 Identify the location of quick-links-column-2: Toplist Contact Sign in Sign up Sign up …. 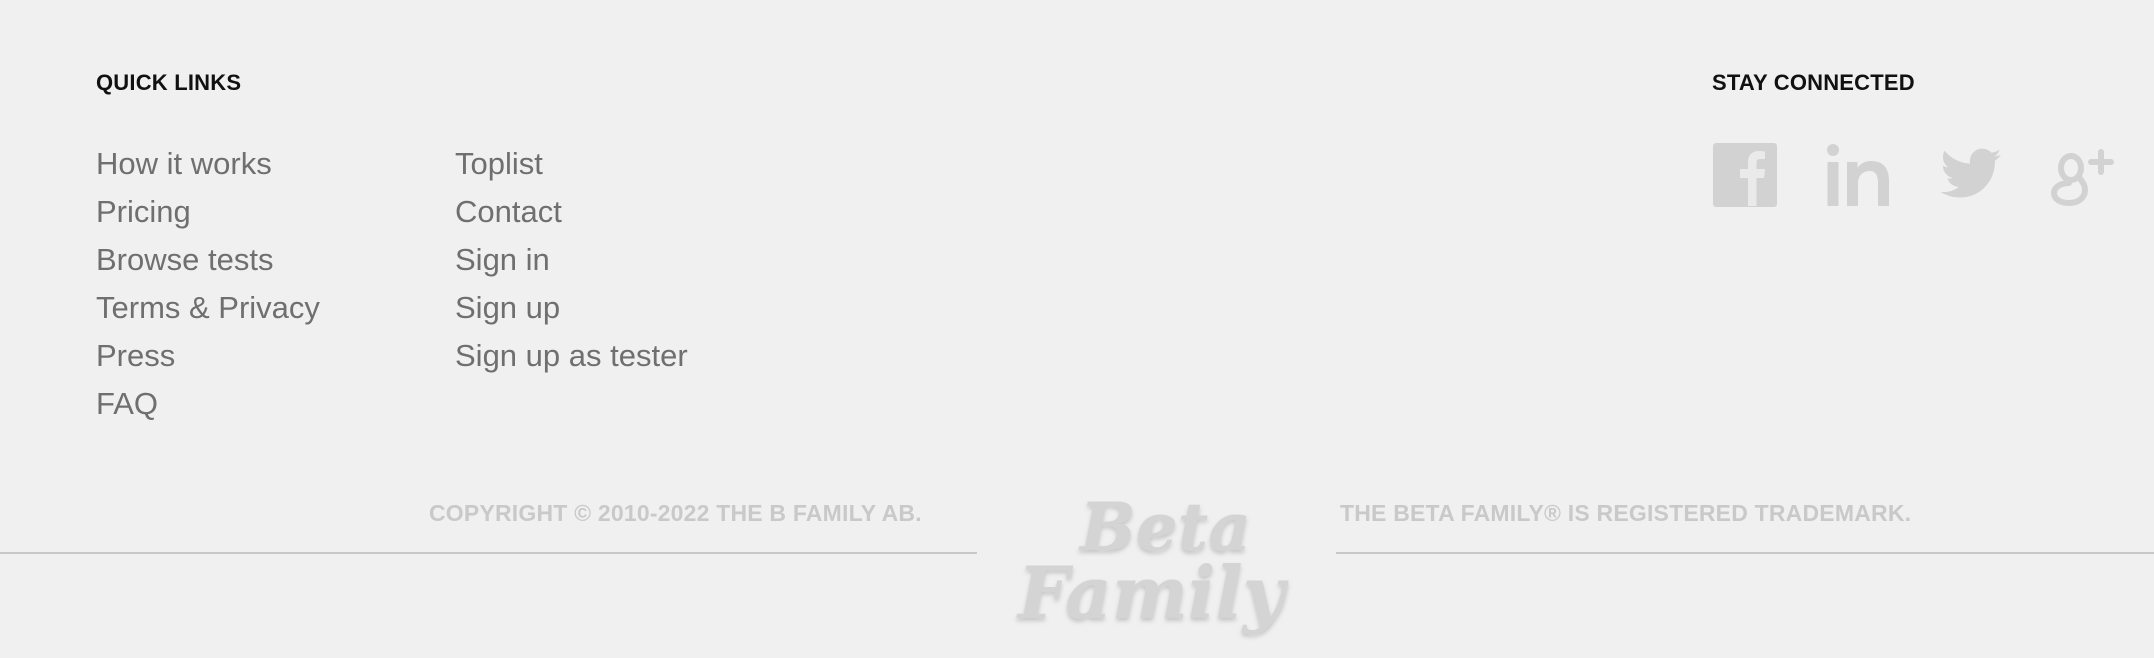
(571, 260).